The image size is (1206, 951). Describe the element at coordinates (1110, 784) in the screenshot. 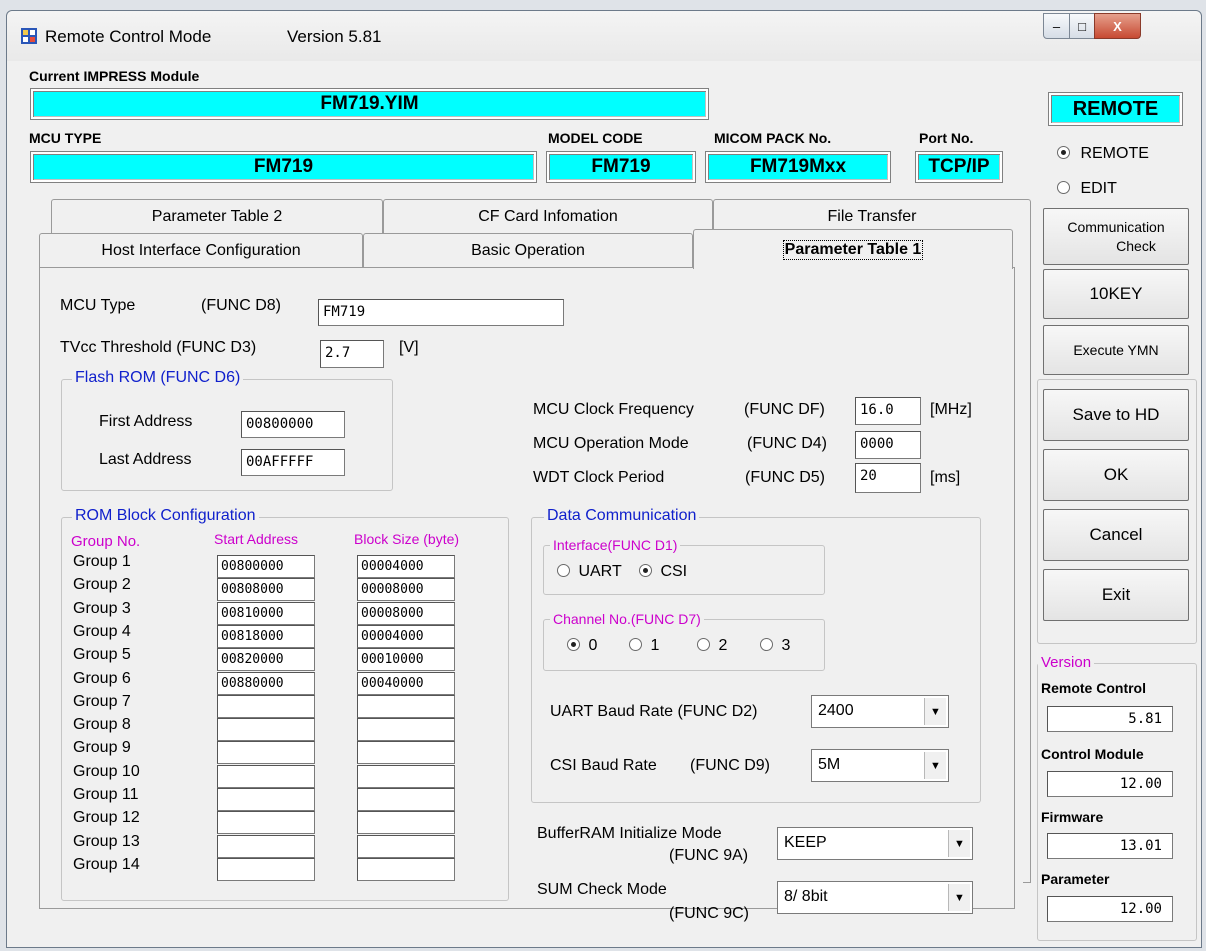

I see `module-version-value: 12.00` at that location.